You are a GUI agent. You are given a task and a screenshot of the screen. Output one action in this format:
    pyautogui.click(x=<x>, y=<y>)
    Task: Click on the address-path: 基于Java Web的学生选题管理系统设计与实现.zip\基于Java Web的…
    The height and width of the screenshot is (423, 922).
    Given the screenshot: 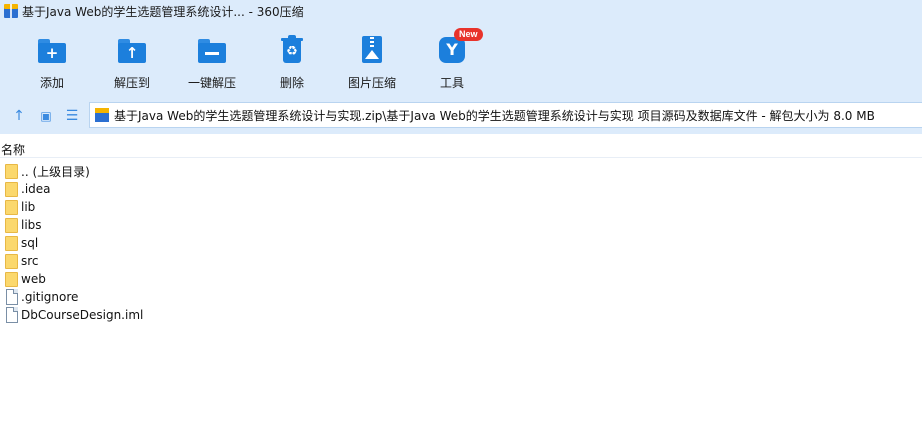 What is the action you would take?
    pyautogui.click(x=494, y=115)
    